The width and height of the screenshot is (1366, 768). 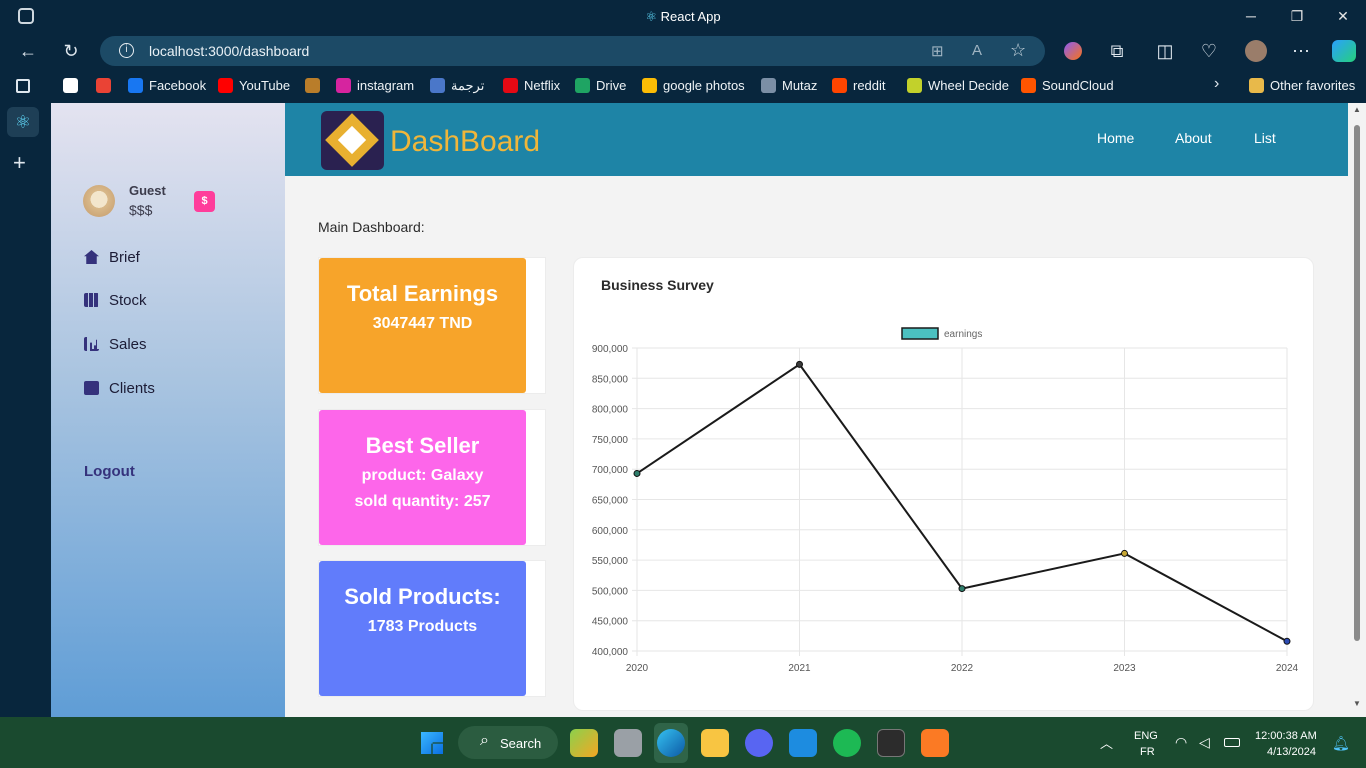 I want to click on back-icon: ←, so click(x=28, y=51).